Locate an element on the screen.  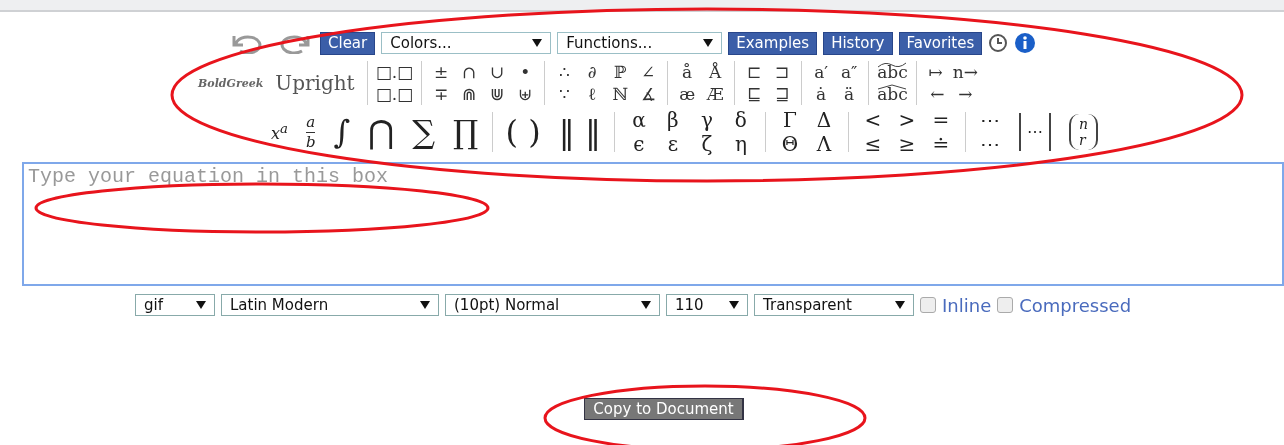
symbol-button: ( ) is located at coordinates (523, 132).